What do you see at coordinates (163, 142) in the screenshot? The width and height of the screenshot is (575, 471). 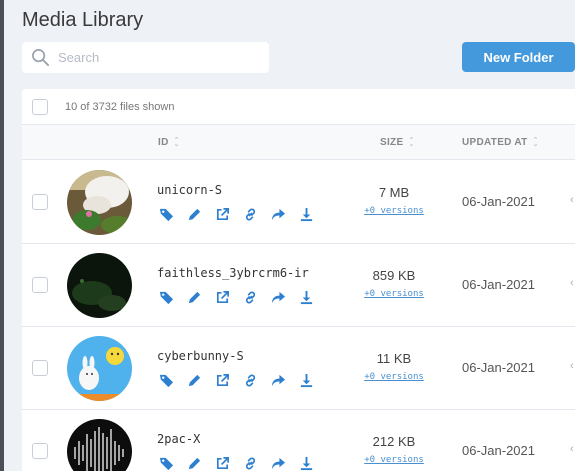 I see `column-header-id-label: ID` at bounding box center [163, 142].